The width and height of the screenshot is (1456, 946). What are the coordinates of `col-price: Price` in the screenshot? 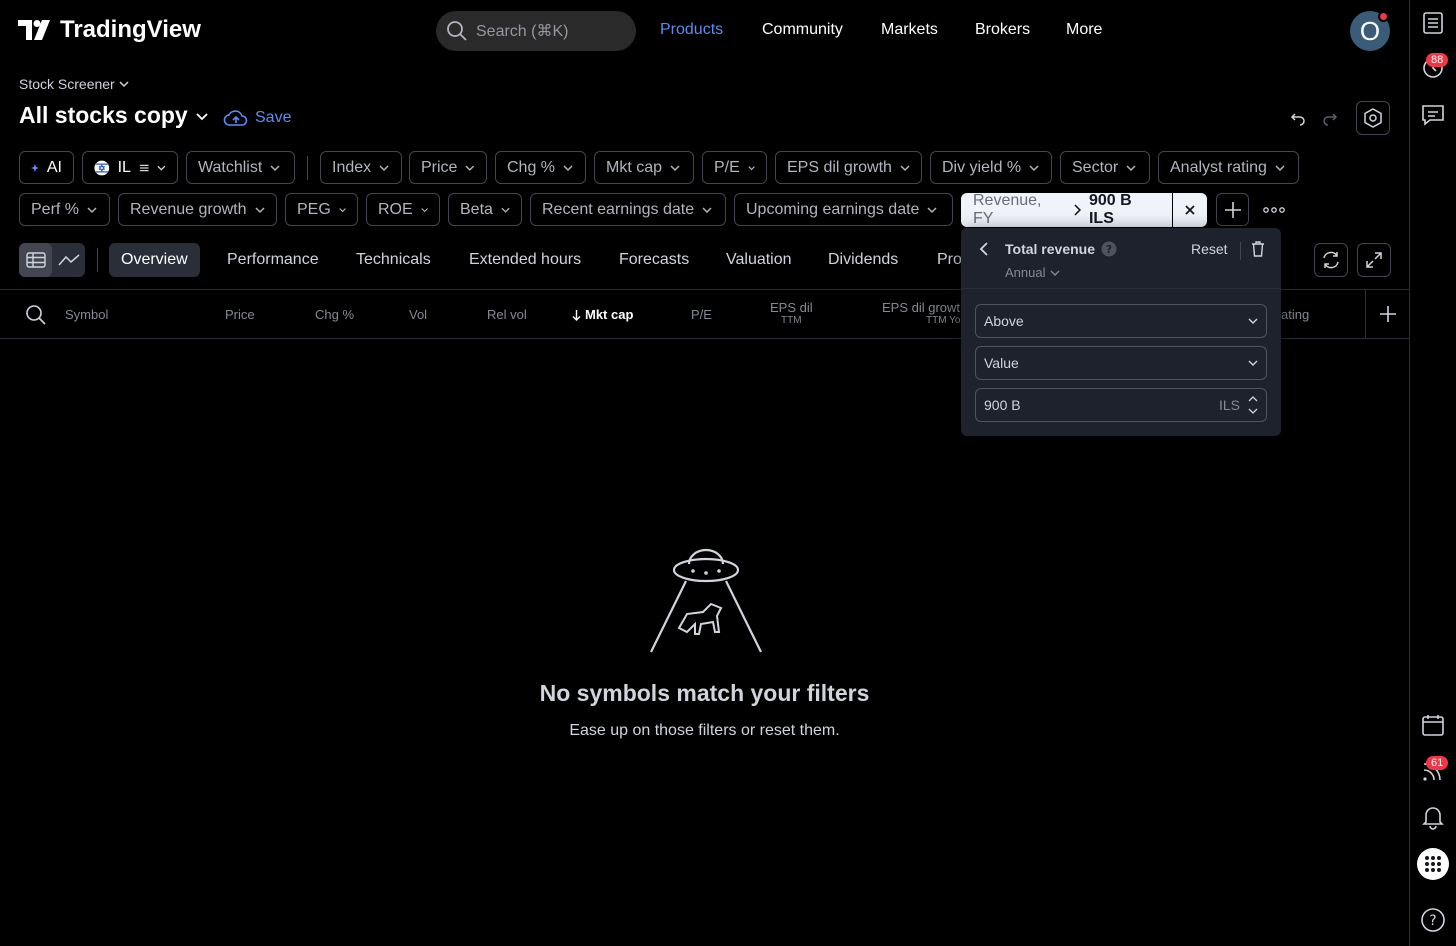 It's located at (240, 314).